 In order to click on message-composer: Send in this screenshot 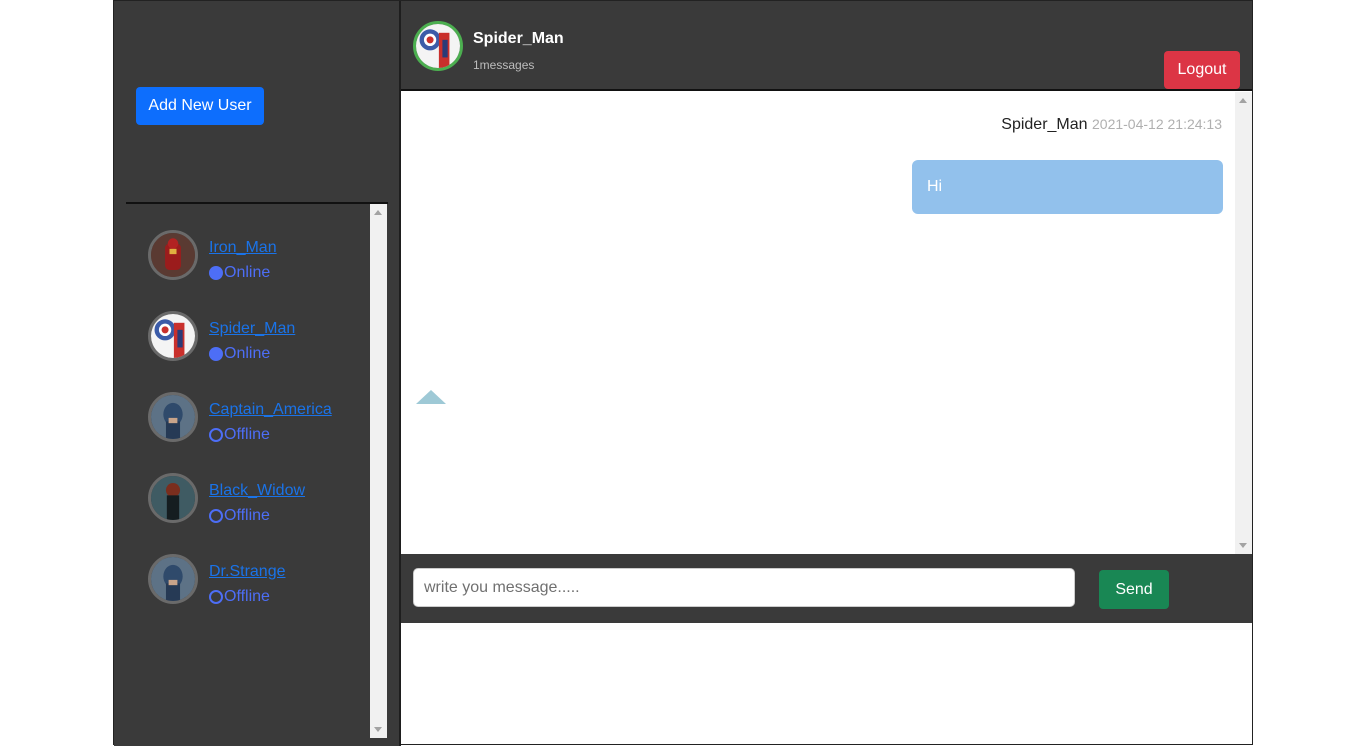, I will do `click(826, 588)`.